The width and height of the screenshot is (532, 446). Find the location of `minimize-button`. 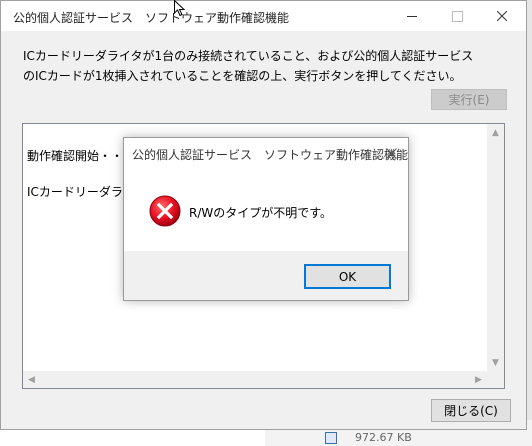

minimize-button is located at coordinates (412, 16).